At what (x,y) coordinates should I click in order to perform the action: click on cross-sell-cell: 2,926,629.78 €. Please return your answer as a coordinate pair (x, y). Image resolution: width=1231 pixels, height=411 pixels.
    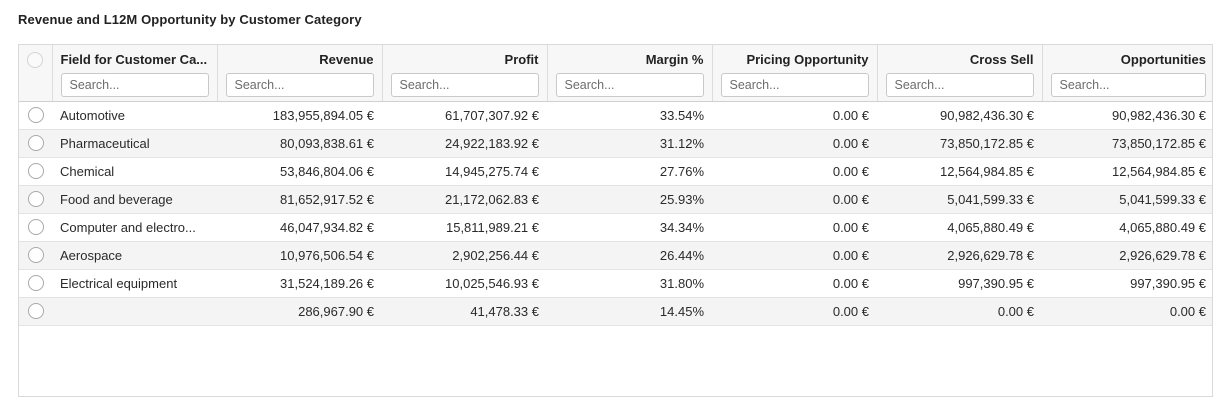
    Looking at the image, I should click on (959, 255).